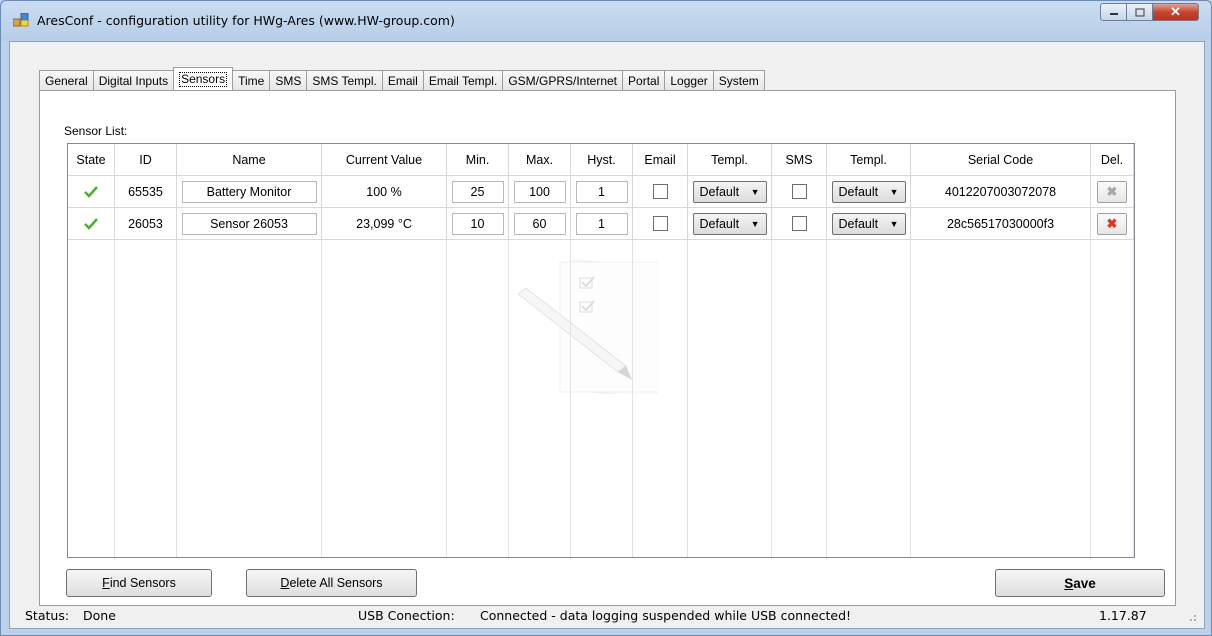  I want to click on grid-cell: ✖, so click(1112, 192).